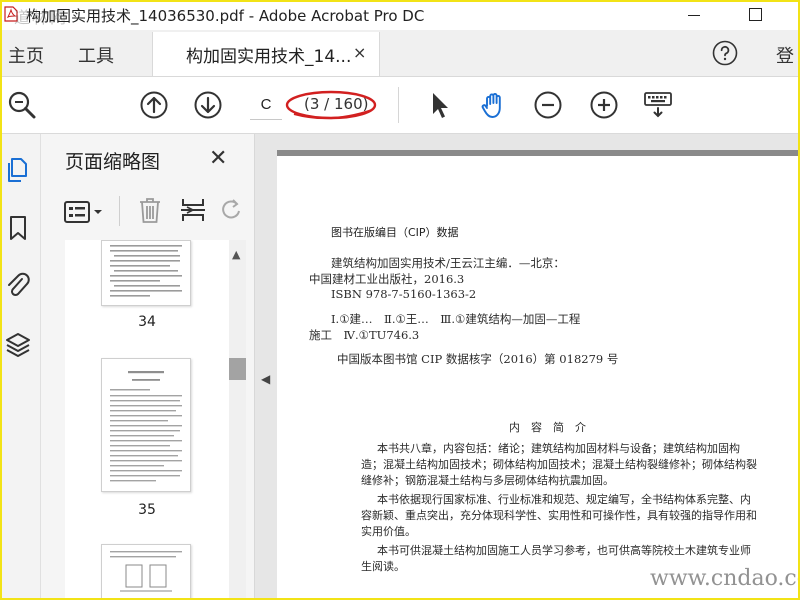  What do you see at coordinates (147, 322) in the screenshot?
I see `thumbnail-label-34: 34` at bounding box center [147, 322].